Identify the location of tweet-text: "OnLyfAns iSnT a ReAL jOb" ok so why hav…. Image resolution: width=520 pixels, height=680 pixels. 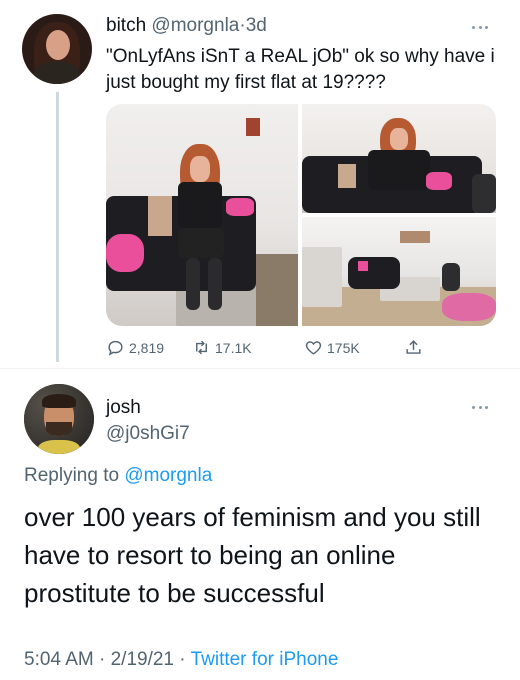
(300, 69).